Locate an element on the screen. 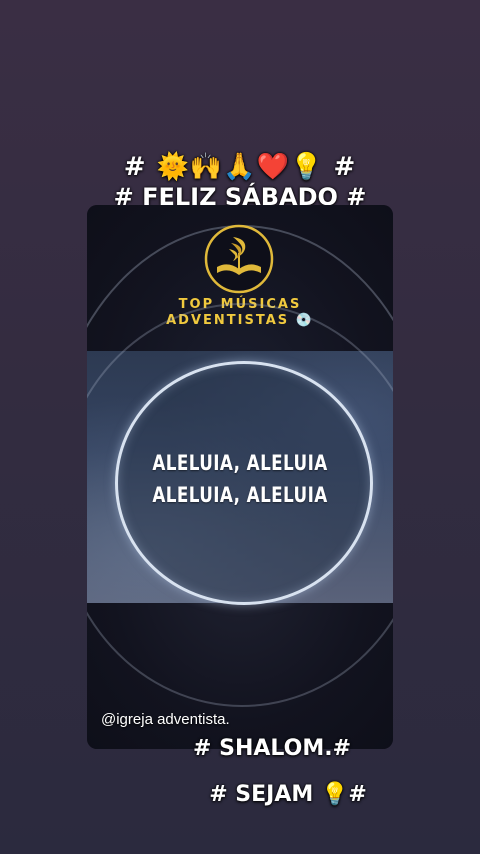  sejam-caption: # SEJAM 💡# is located at coordinates (288, 794).